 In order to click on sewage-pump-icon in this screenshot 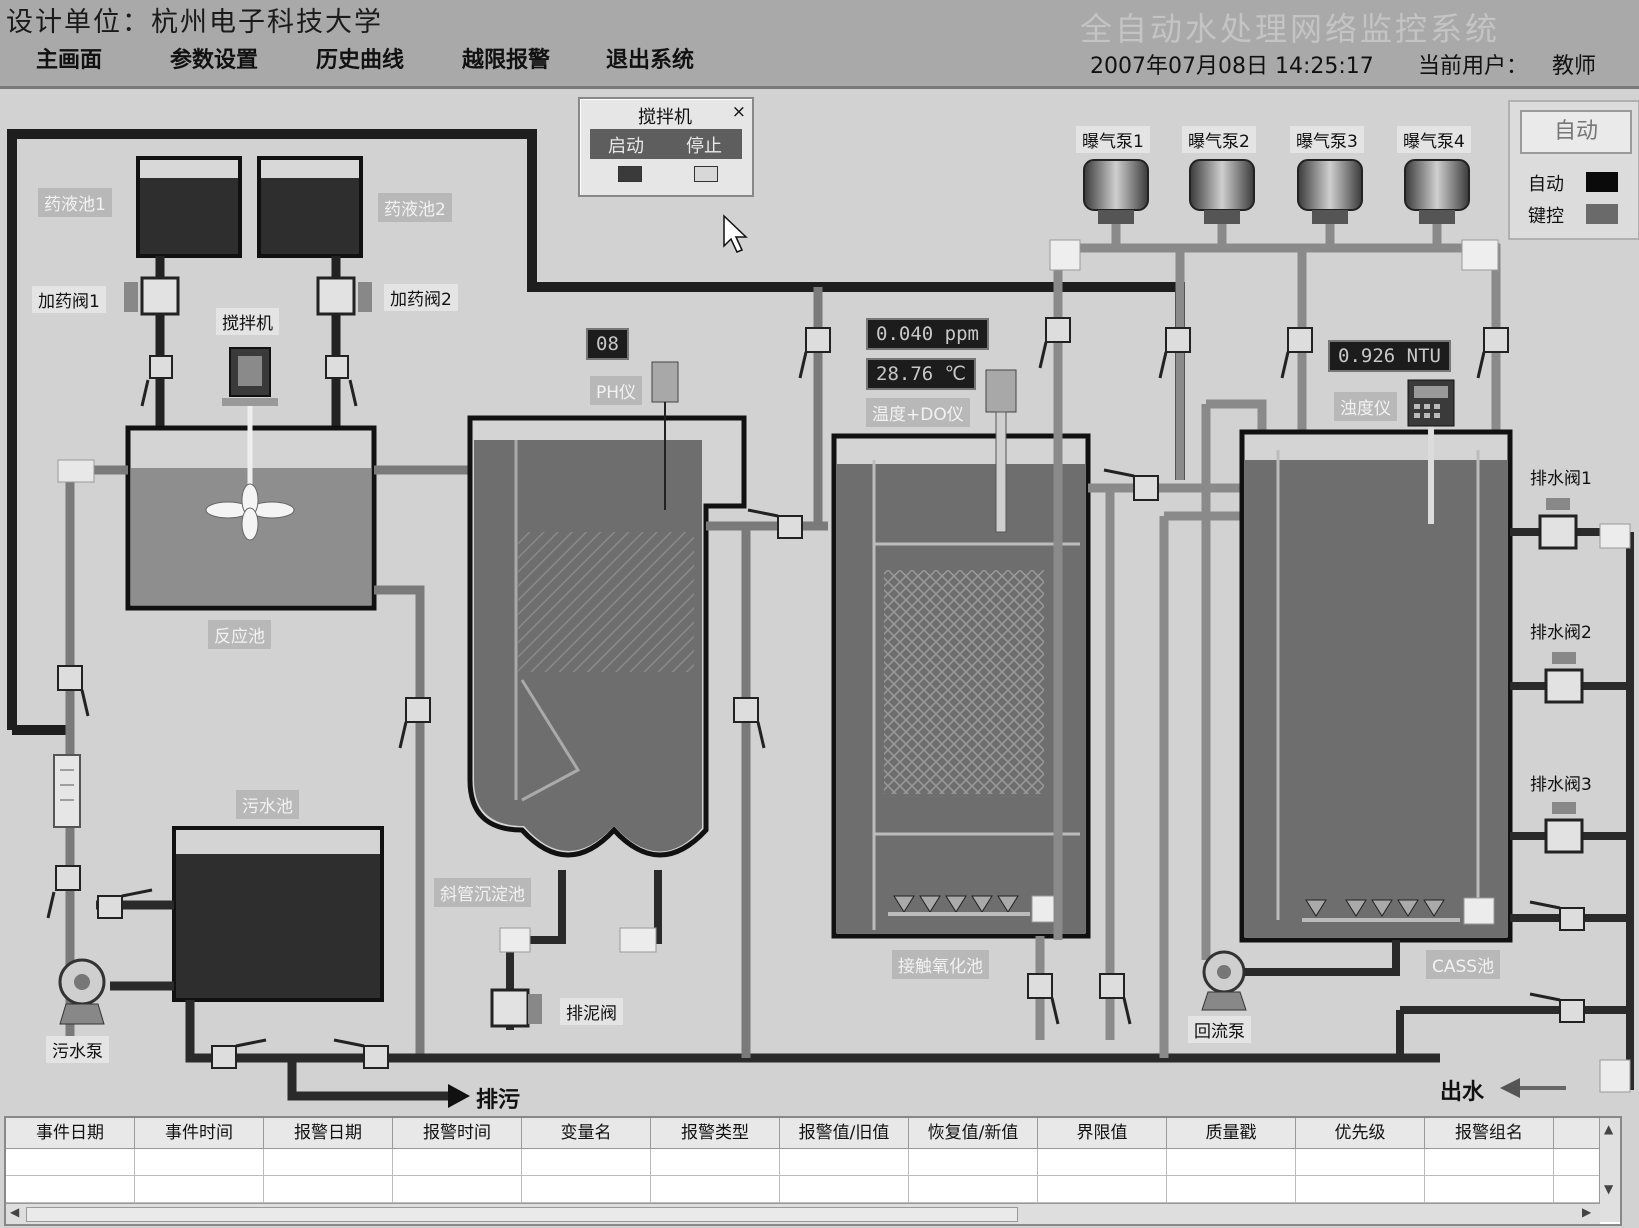, I will do `click(82, 991)`.